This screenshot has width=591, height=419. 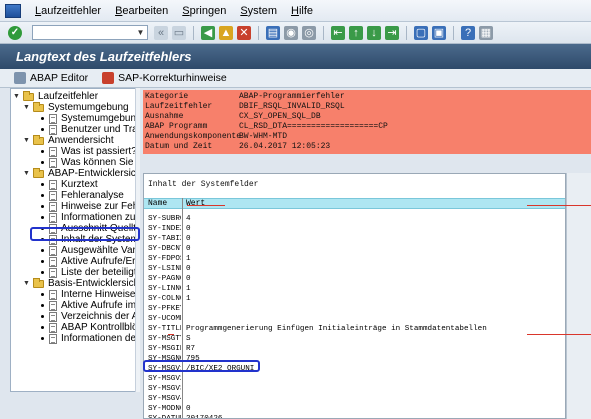 What do you see at coordinates (244, 32) in the screenshot?
I see `cancel-icon: ✕` at bounding box center [244, 32].